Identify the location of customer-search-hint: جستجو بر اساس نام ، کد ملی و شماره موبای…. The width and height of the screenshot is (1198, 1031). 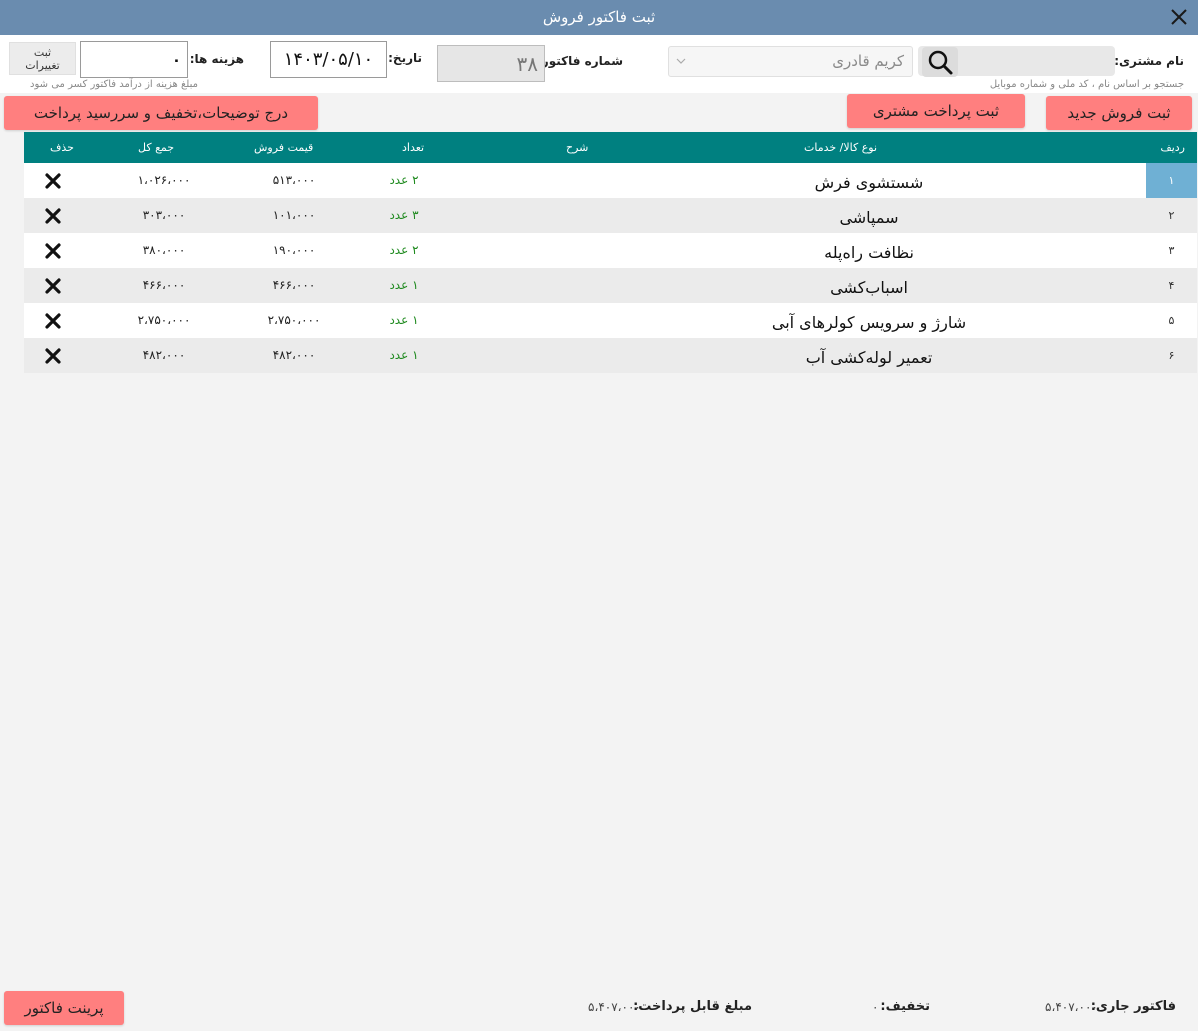
(1086, 84).